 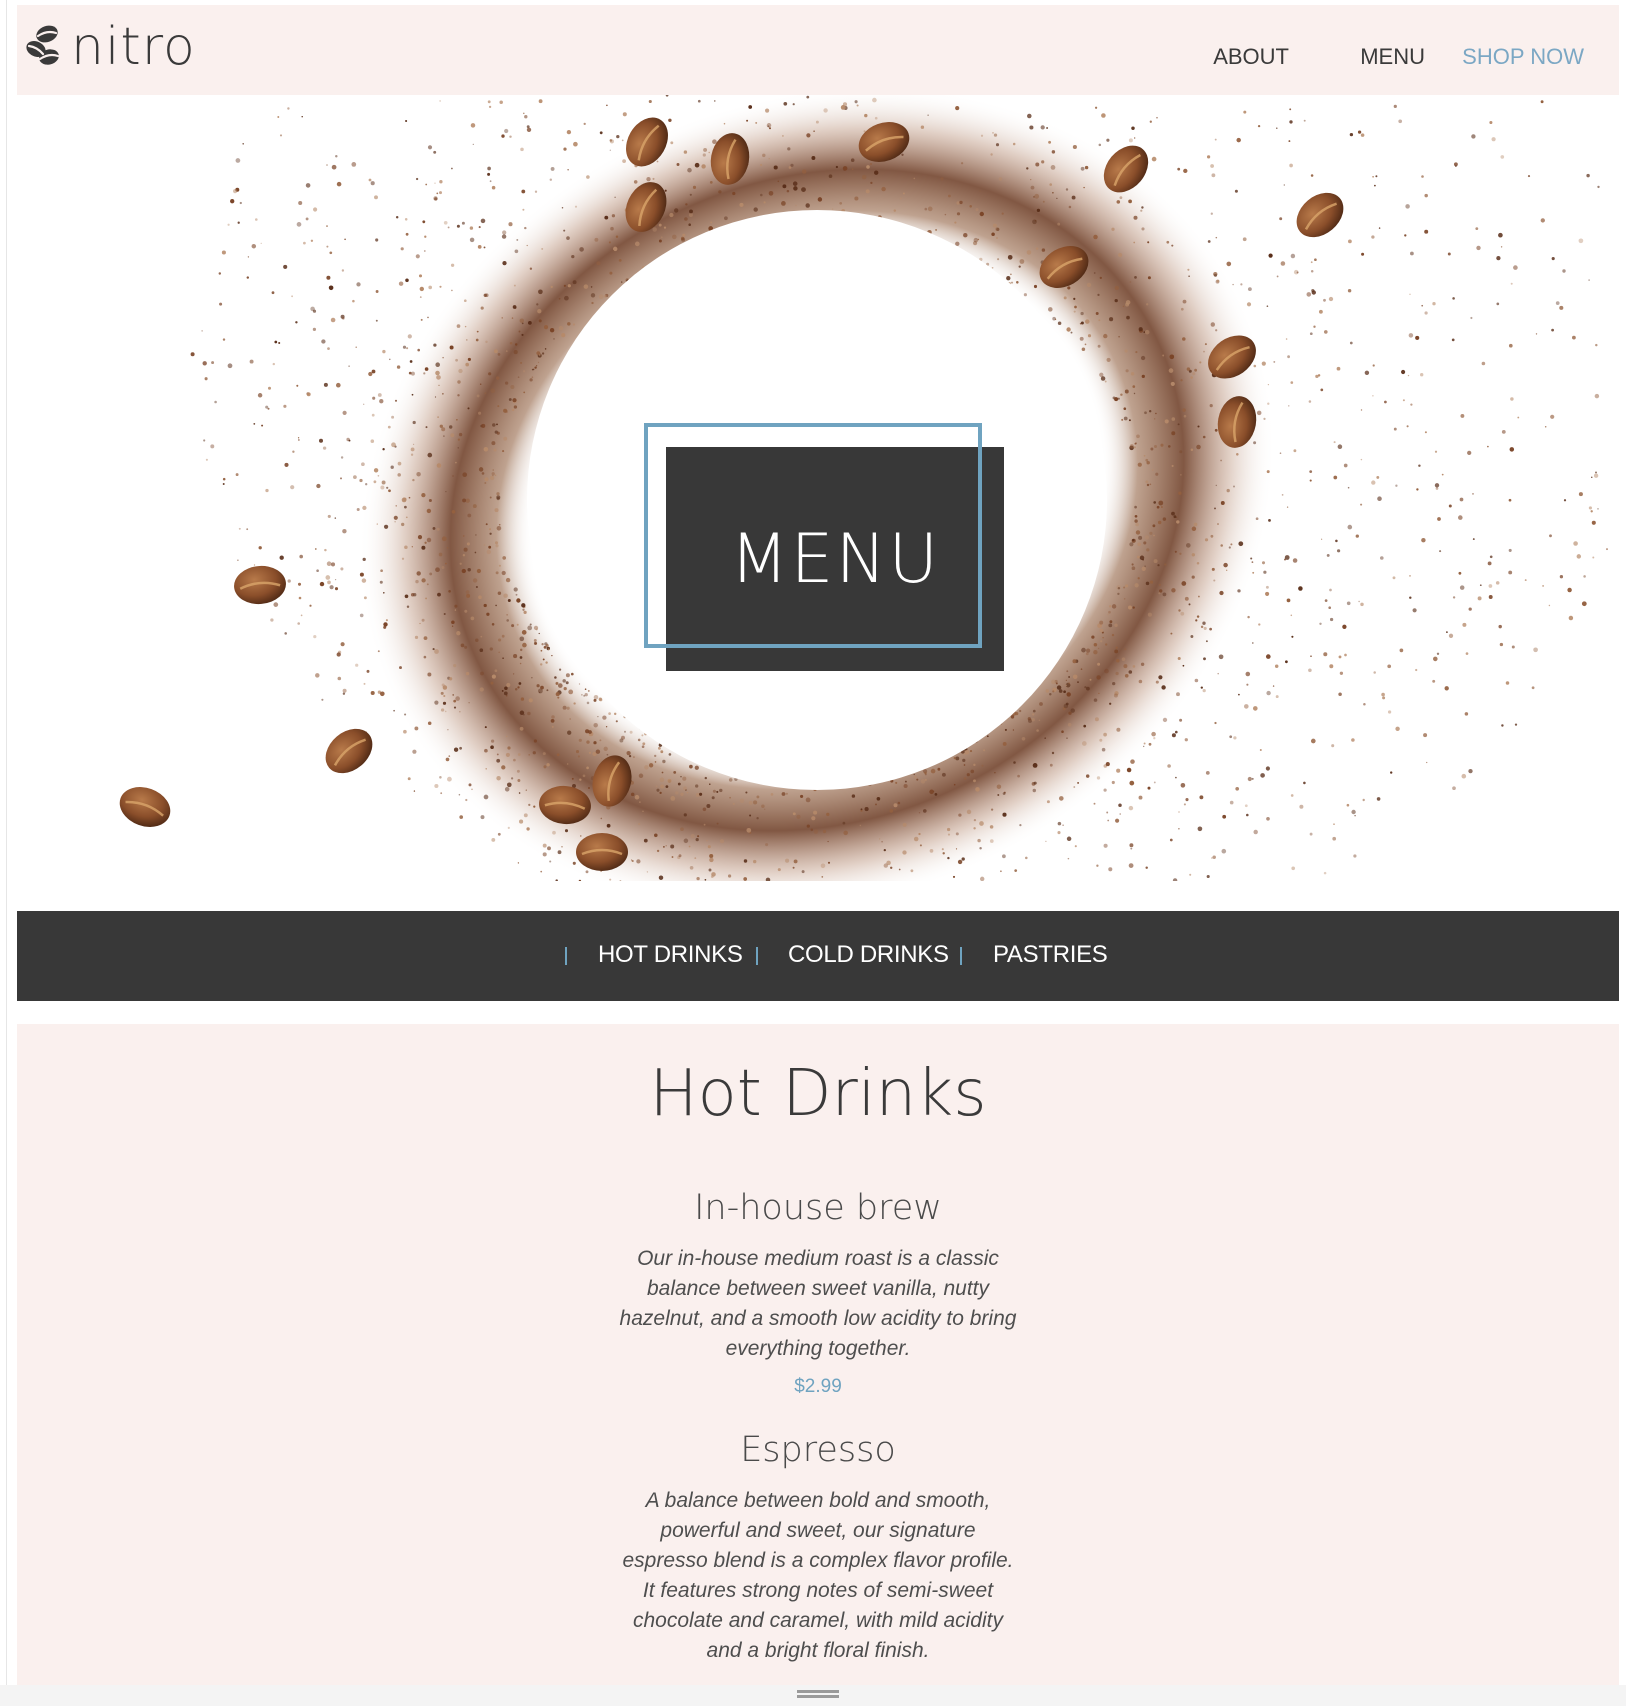 What do you see at coordinates (835, 559) in the screenshot?
I see `hero-title: MENU` at bounding box center [835, 559].